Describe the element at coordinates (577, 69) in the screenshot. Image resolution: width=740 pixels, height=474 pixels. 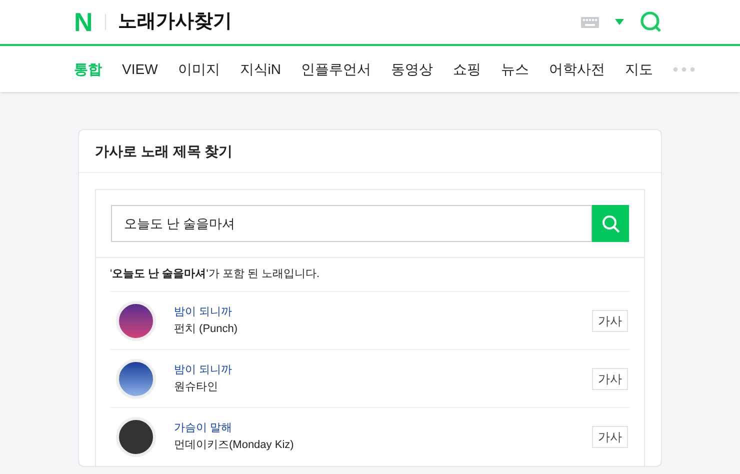
I see `nav-tab: 어학사전` at that location.